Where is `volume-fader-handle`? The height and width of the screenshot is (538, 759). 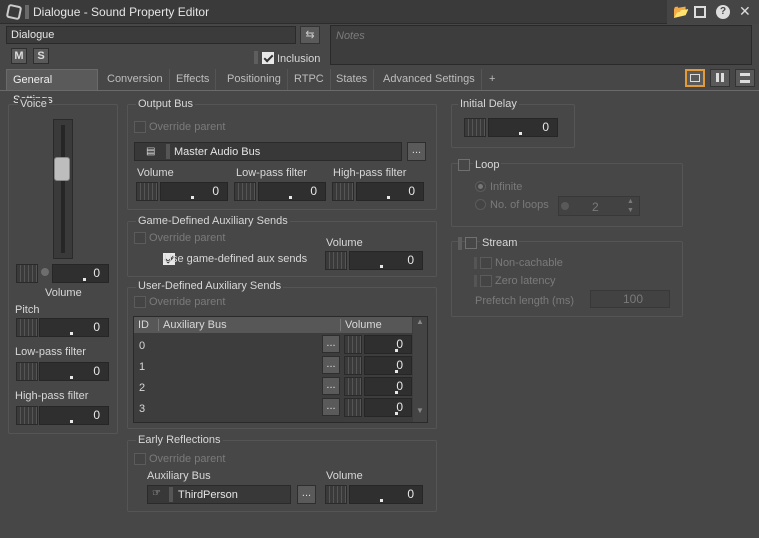
volume-fader-handle is located at coordinates (62, 169).